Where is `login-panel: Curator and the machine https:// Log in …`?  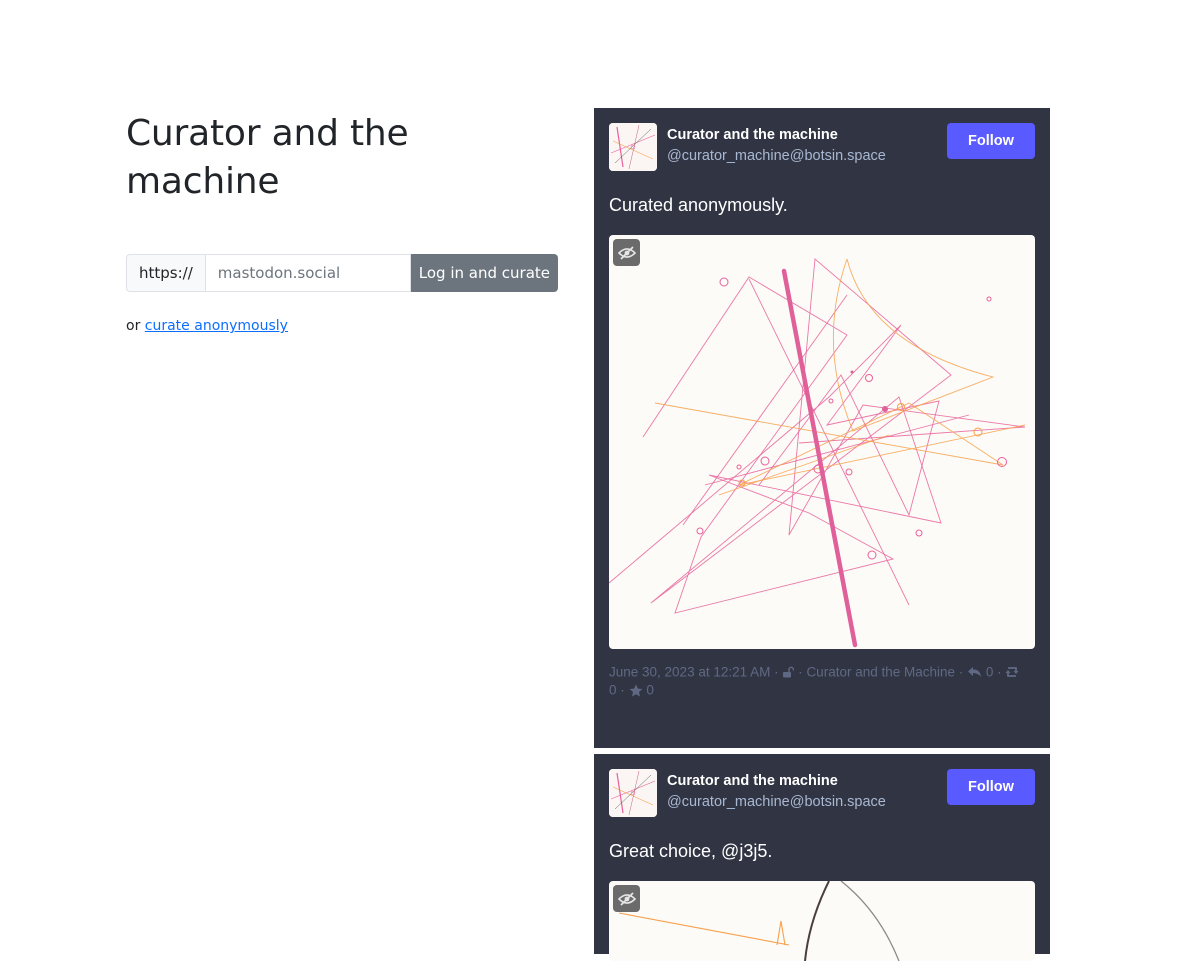 login-panel: Curator and the machine https:// Log in … is located at coordinates (342, 222).